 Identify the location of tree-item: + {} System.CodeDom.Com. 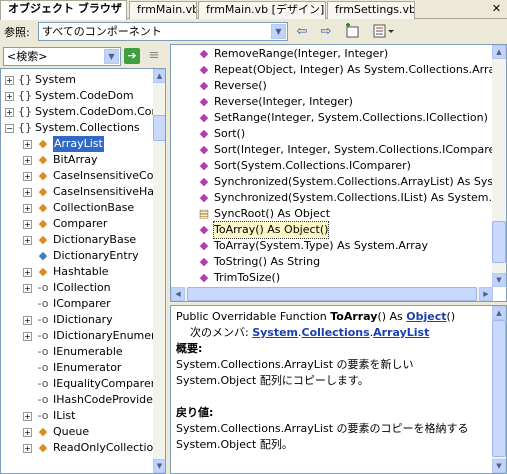
(83, 112).